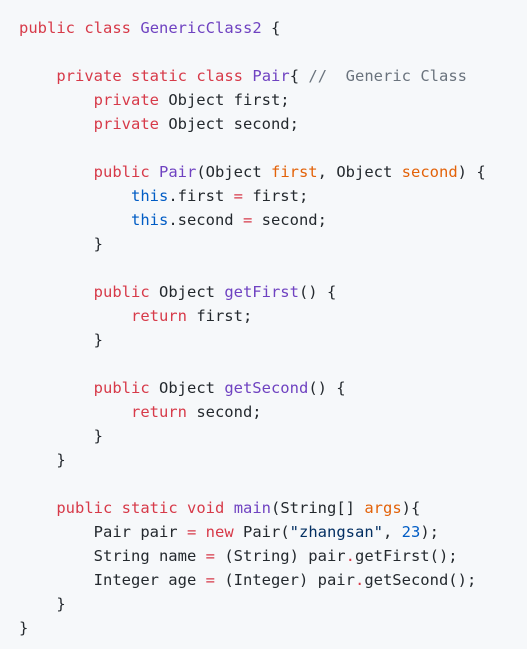 Image resolution: width=527 pixels, height=649 pixels. What do you see at coordinates (383, 508) in the screenshot?
I see `code-token: args` at bounding box center [383, 508].